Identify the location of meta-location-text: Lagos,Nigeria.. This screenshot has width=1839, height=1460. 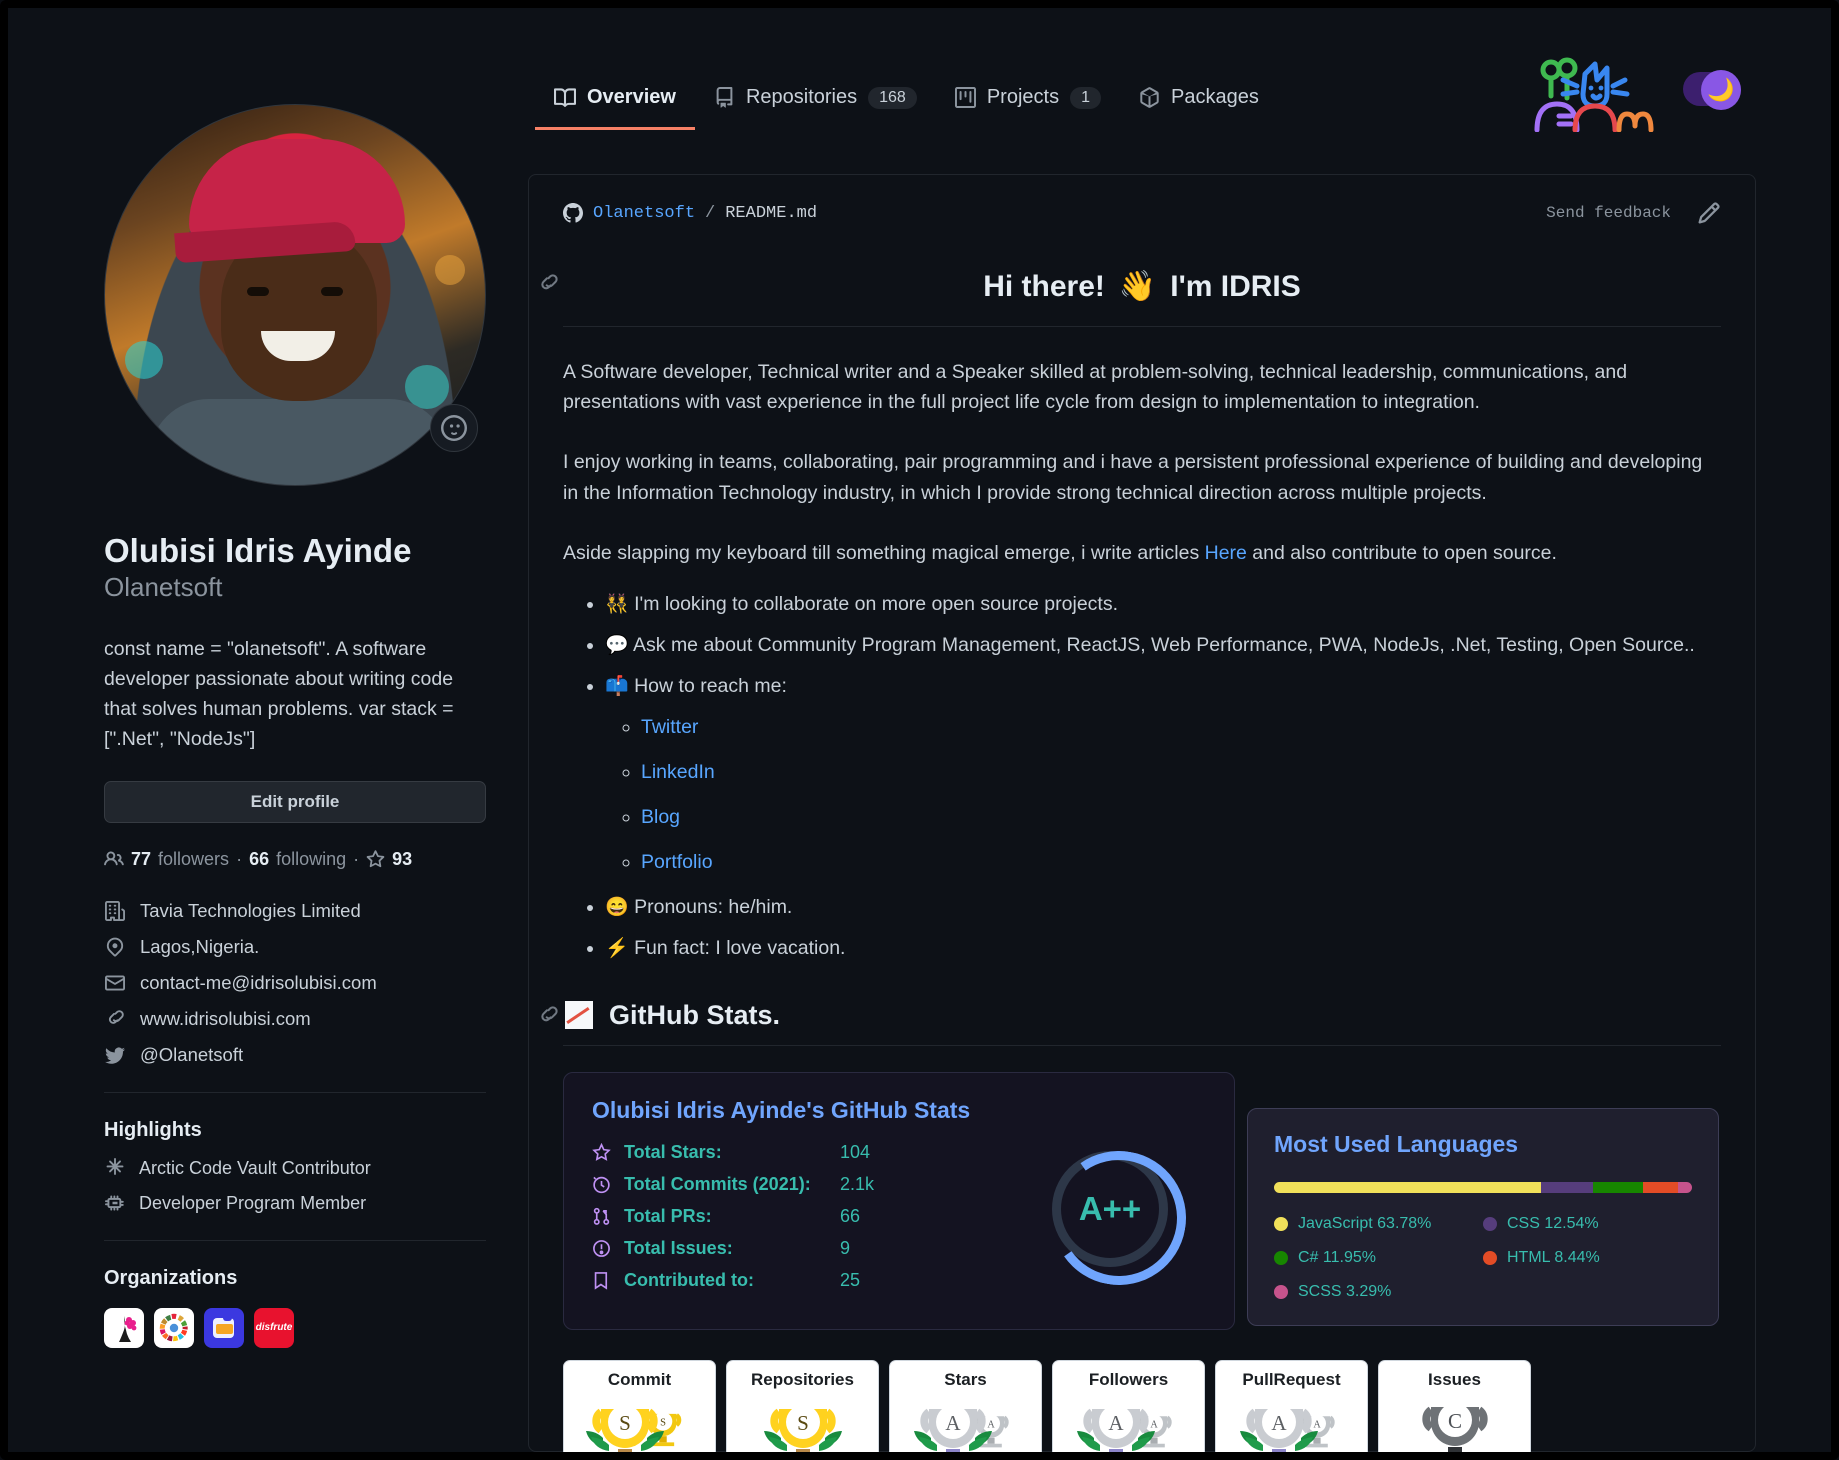
(200, 946).